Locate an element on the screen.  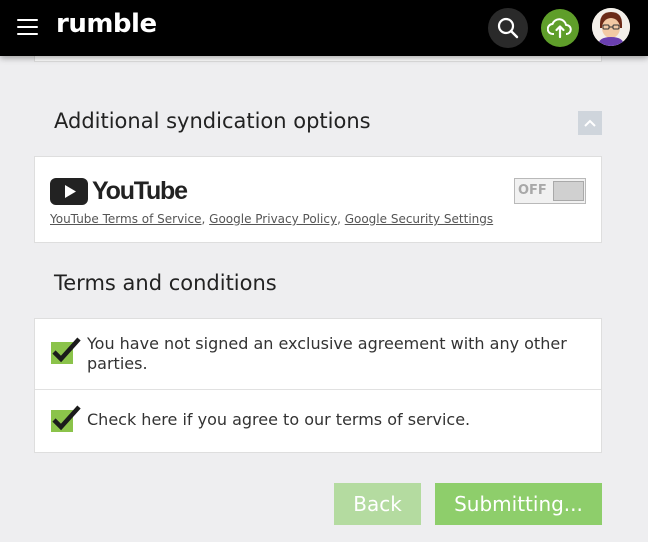
exclusive-agreement-checkbox is located at coordinates (66, 350).